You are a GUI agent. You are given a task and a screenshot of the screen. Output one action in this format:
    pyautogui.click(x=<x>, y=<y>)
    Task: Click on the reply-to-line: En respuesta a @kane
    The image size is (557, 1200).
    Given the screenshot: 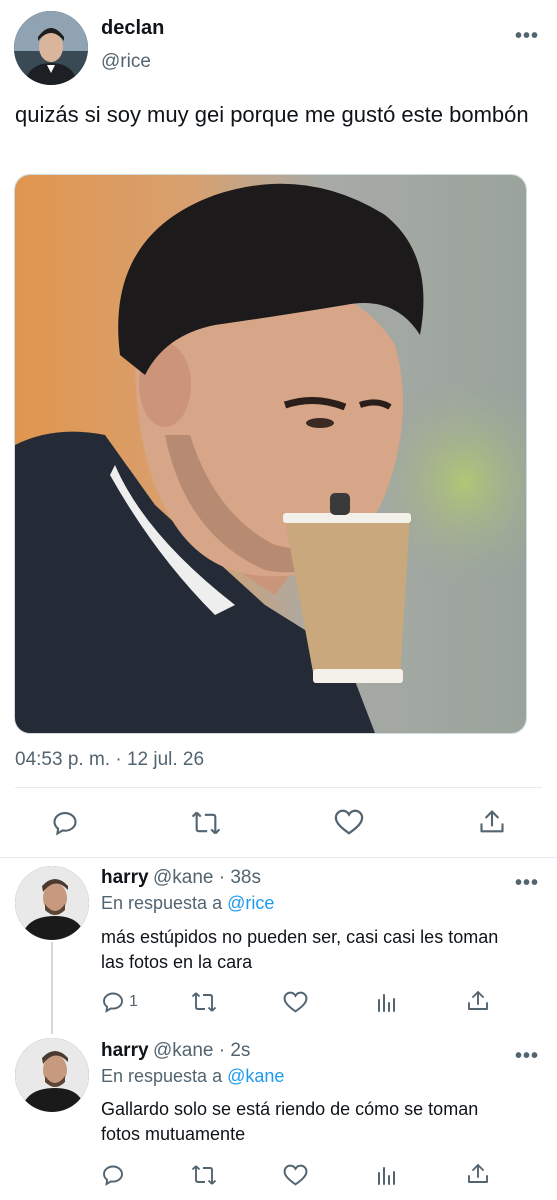 What is the action you would take?
    pyautogui.click(x=192, y=1076)
    